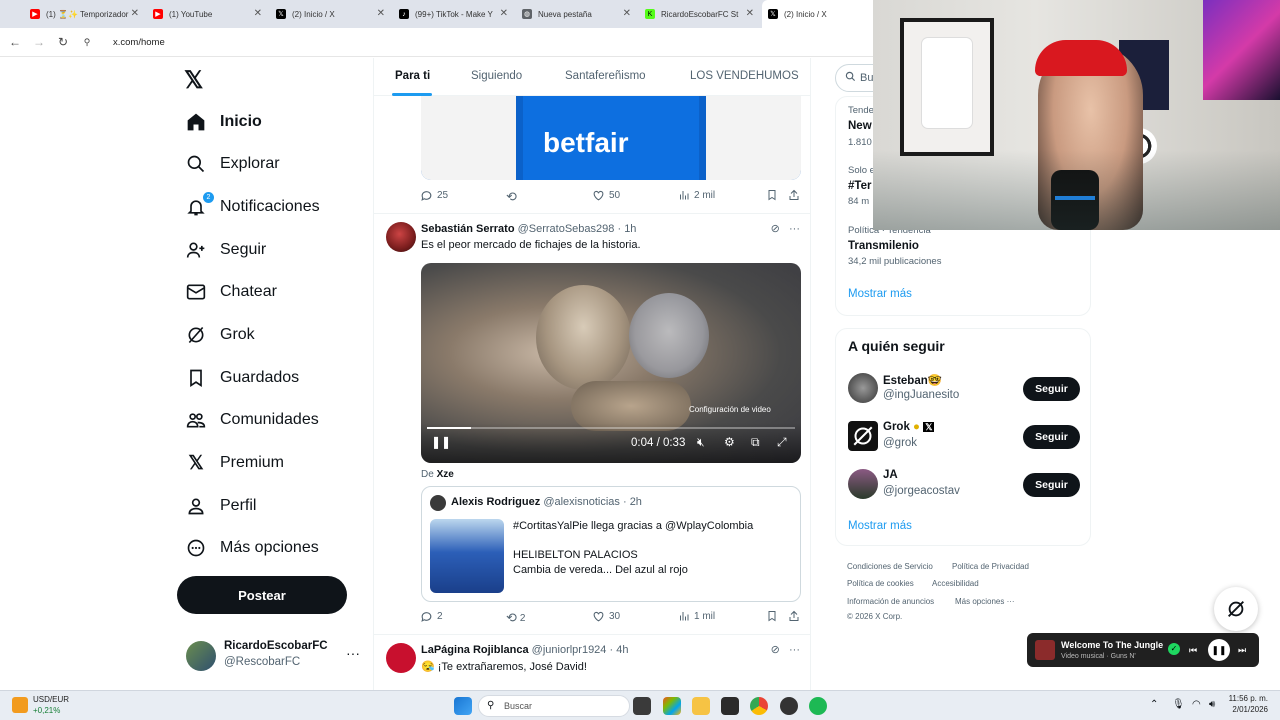  I want to click on browser-tab: 𝕏 (2) Inicio / X ✕, so click(331, 14).